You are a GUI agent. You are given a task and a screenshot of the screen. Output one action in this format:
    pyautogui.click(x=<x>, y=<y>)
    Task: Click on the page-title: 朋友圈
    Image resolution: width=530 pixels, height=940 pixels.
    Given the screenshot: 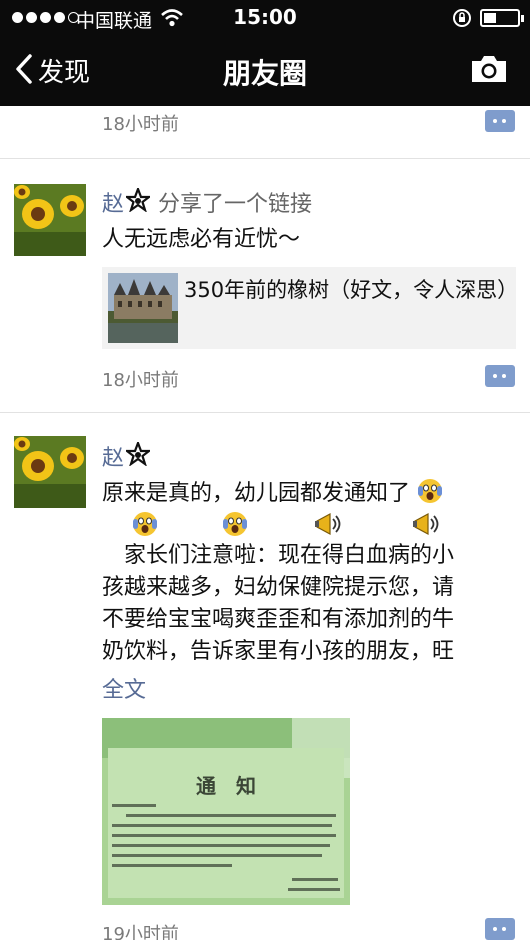 What is the action you would take?
    pyautogui.click(x=264, y=73)
    